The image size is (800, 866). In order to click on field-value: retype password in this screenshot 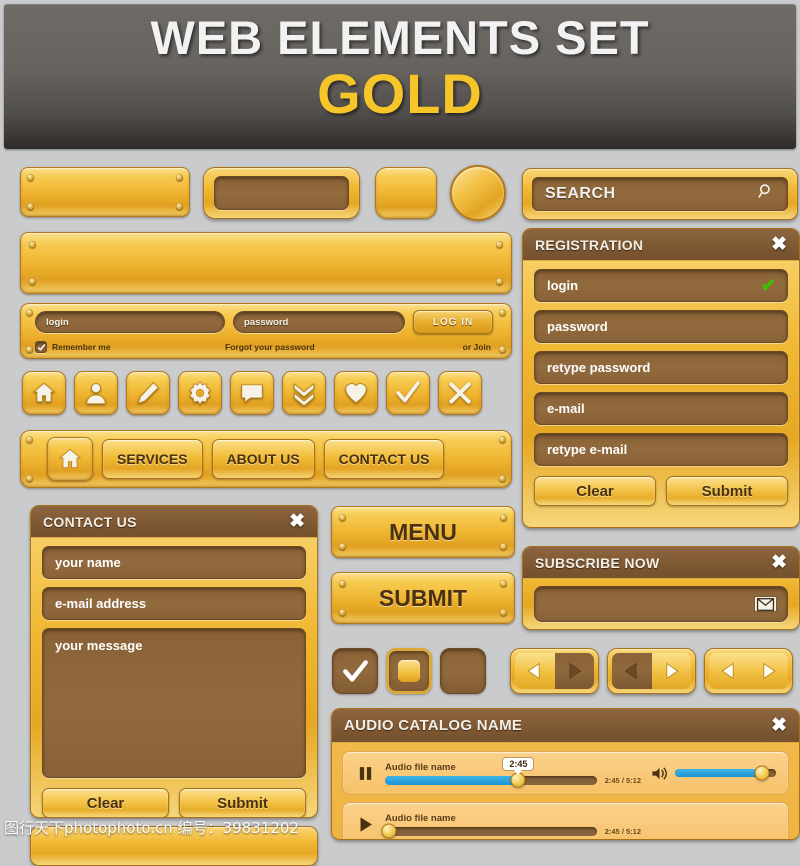, I will do `click(599, 367)`.